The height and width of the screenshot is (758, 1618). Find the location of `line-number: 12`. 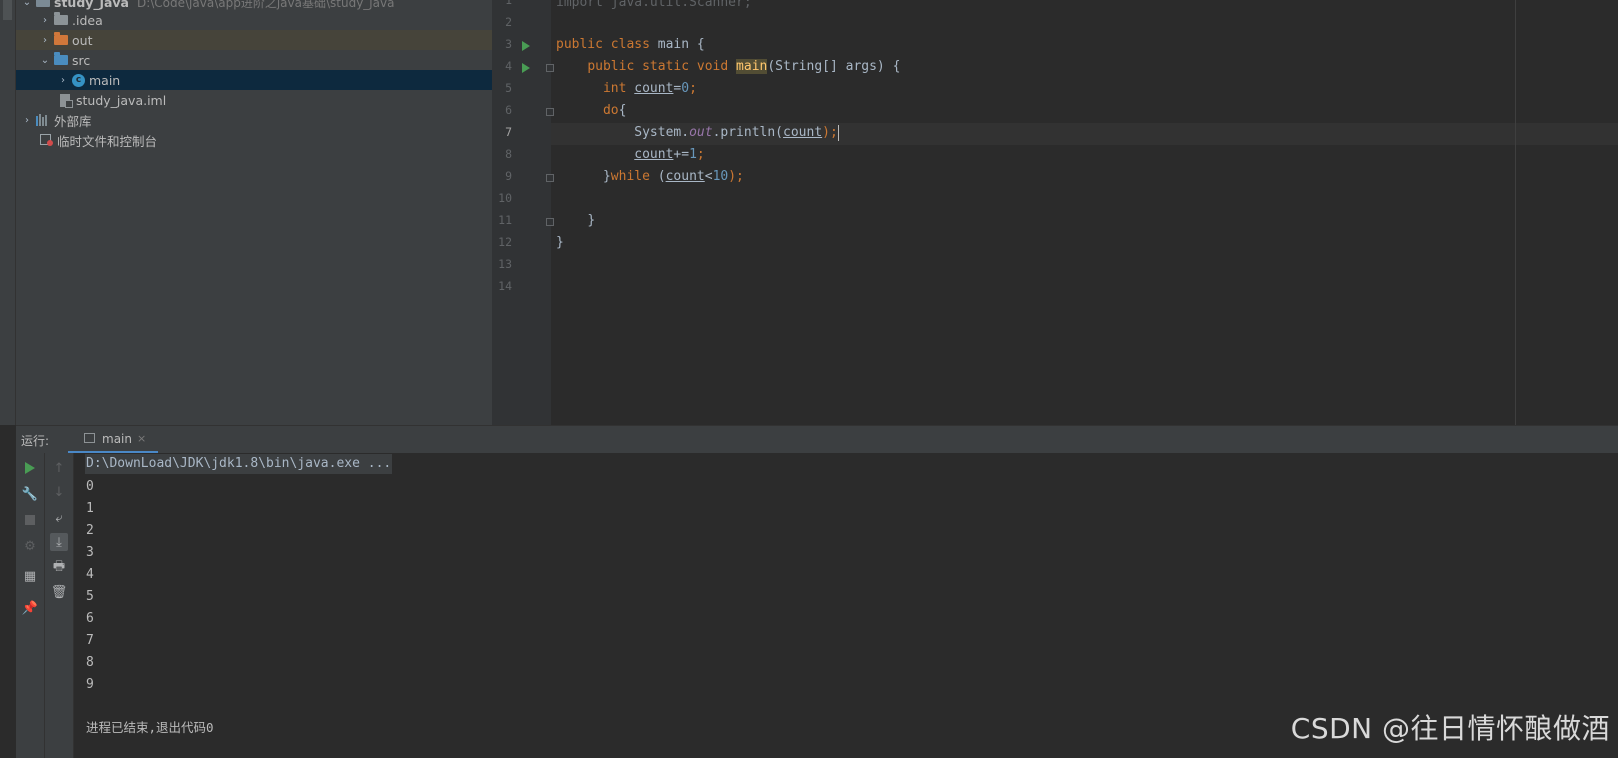

line-number: 12 is located at coordinates (505, 242).